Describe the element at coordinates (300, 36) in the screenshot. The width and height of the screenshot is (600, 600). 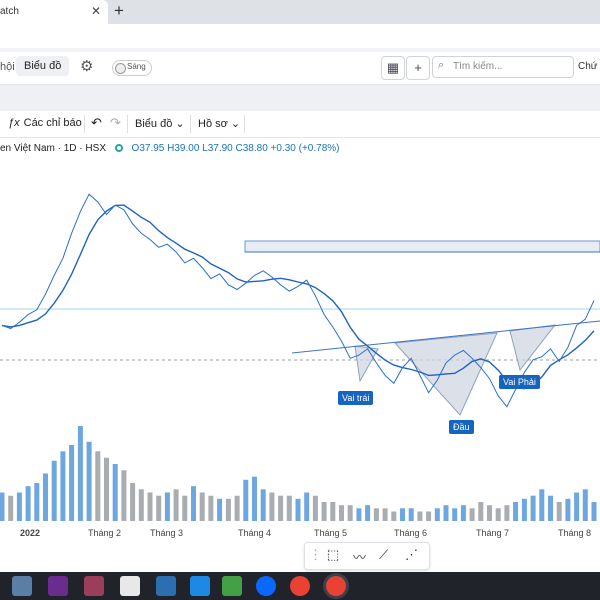
I see `address-bar` at that location.